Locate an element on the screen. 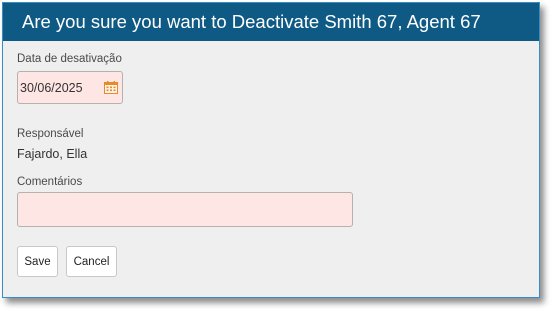 The width and height of the screenshot is (555, 314). date-label: Data de desativação is located at coordinates (69, 59).